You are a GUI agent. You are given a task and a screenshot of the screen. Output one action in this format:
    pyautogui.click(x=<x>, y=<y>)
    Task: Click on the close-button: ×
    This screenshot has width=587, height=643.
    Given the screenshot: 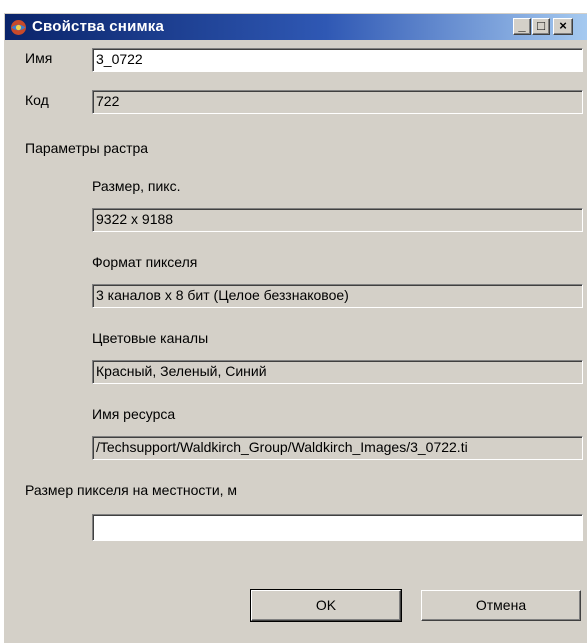 What is the action you would take?
    pyautogui.click(x=563, y=26)
    